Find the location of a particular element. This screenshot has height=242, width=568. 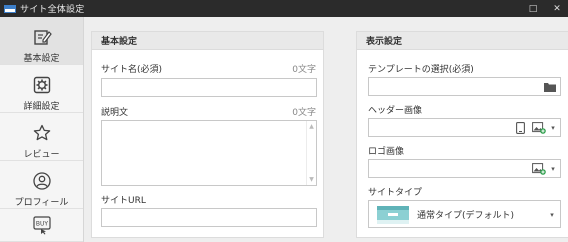

template-label: テンプレートの選択(必須) is located at coordinates (421, 70).